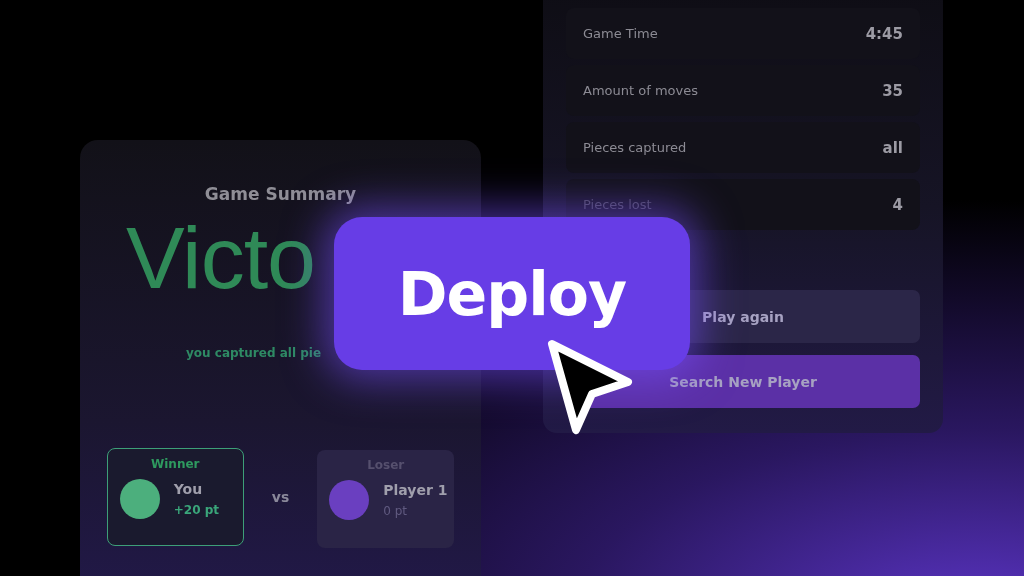 The width and height of the screenshot is (1024, 576). I want to click on versus-label: vs, so click(280, 497).